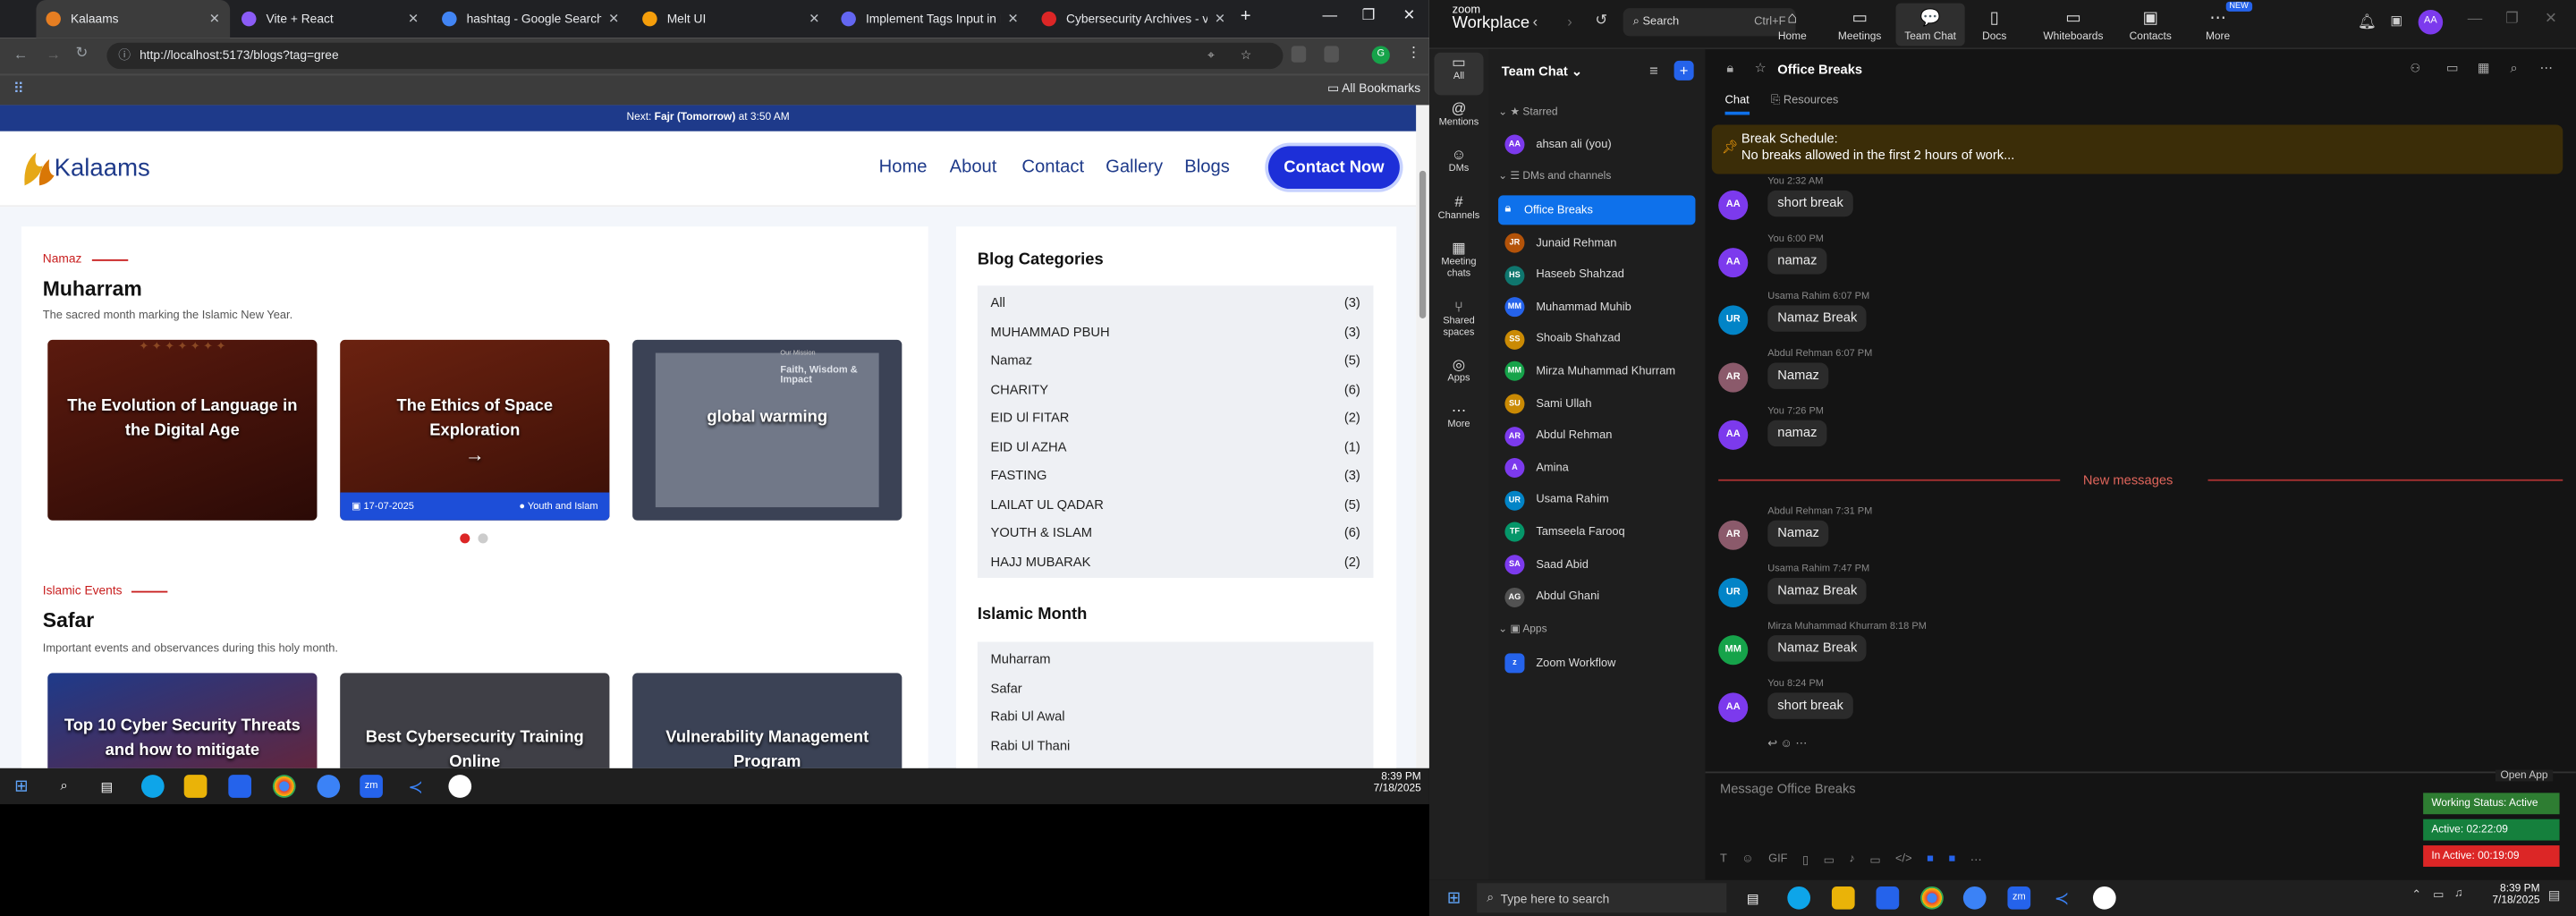  What do you see at coordinates (1176, 389) in the screenshot?
I see `category-item: CHARITY (6)` at bounding box center [1176, 389].